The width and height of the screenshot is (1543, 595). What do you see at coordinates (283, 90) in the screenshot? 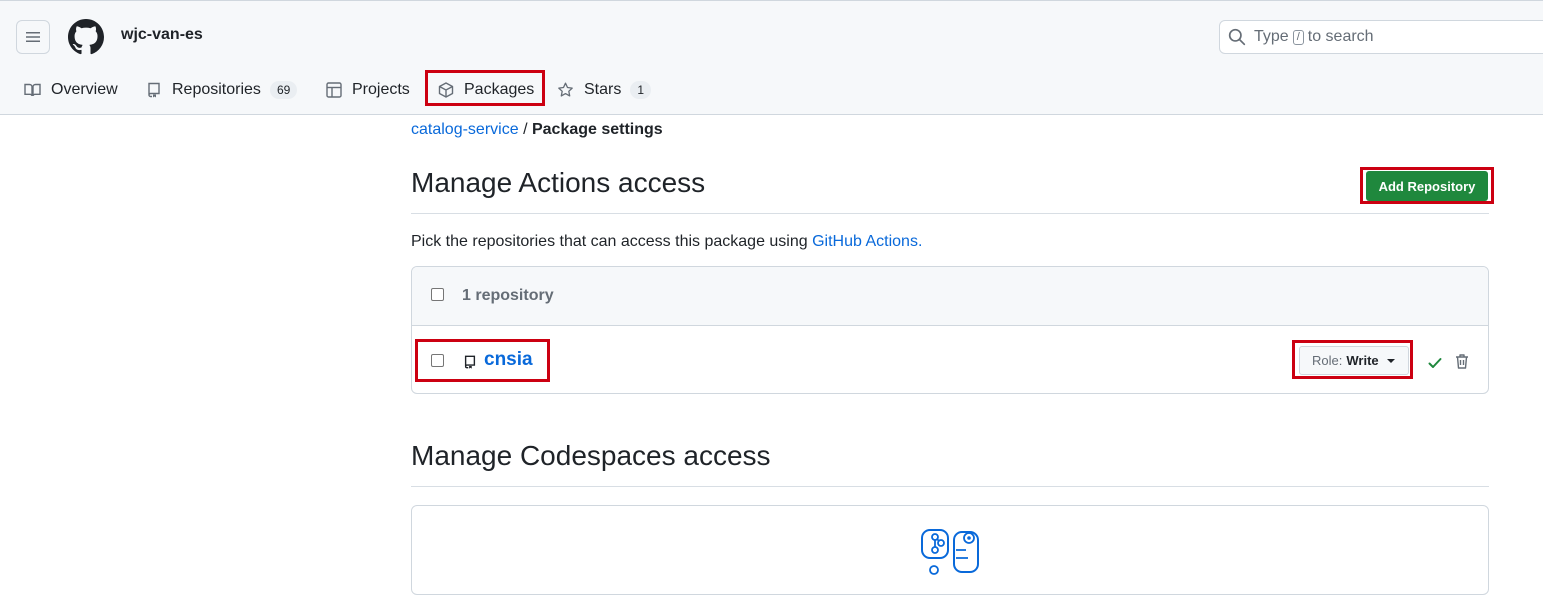
I see `repositories-count-badge: 69` at bounding box center [283, 90].